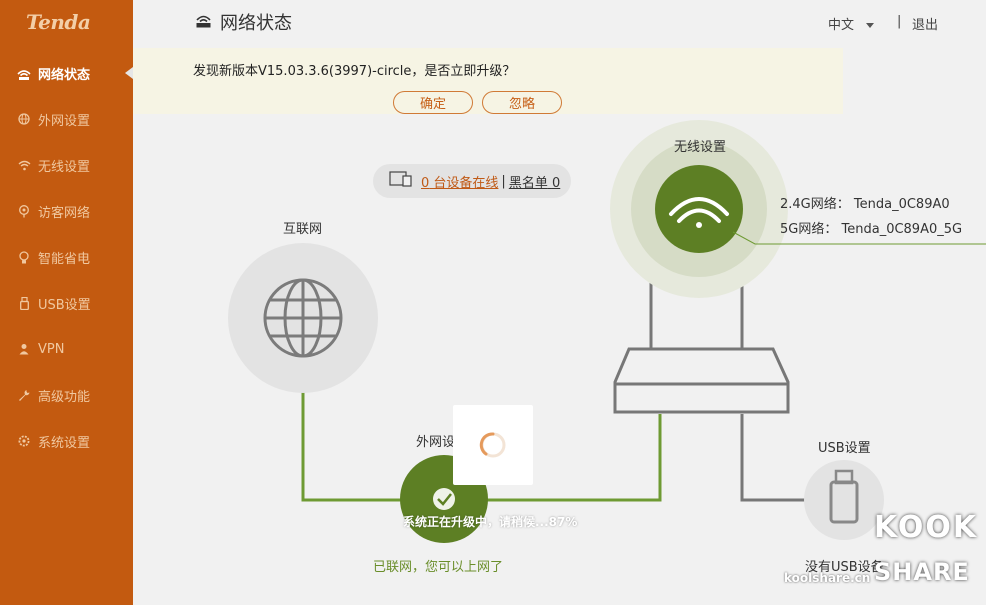 The image size is (986, 605). I want to click on sidebar-item-label: 高级功能, so click(64, 397).